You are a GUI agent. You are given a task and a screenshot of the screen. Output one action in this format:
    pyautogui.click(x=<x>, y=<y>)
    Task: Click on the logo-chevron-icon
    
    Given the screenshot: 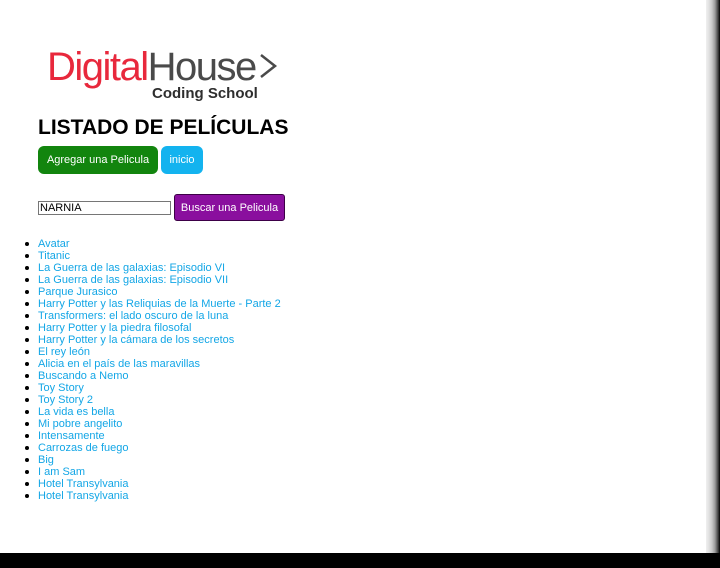 What is the action you would take?
    pyautogui.click(x=269, y=66)
    